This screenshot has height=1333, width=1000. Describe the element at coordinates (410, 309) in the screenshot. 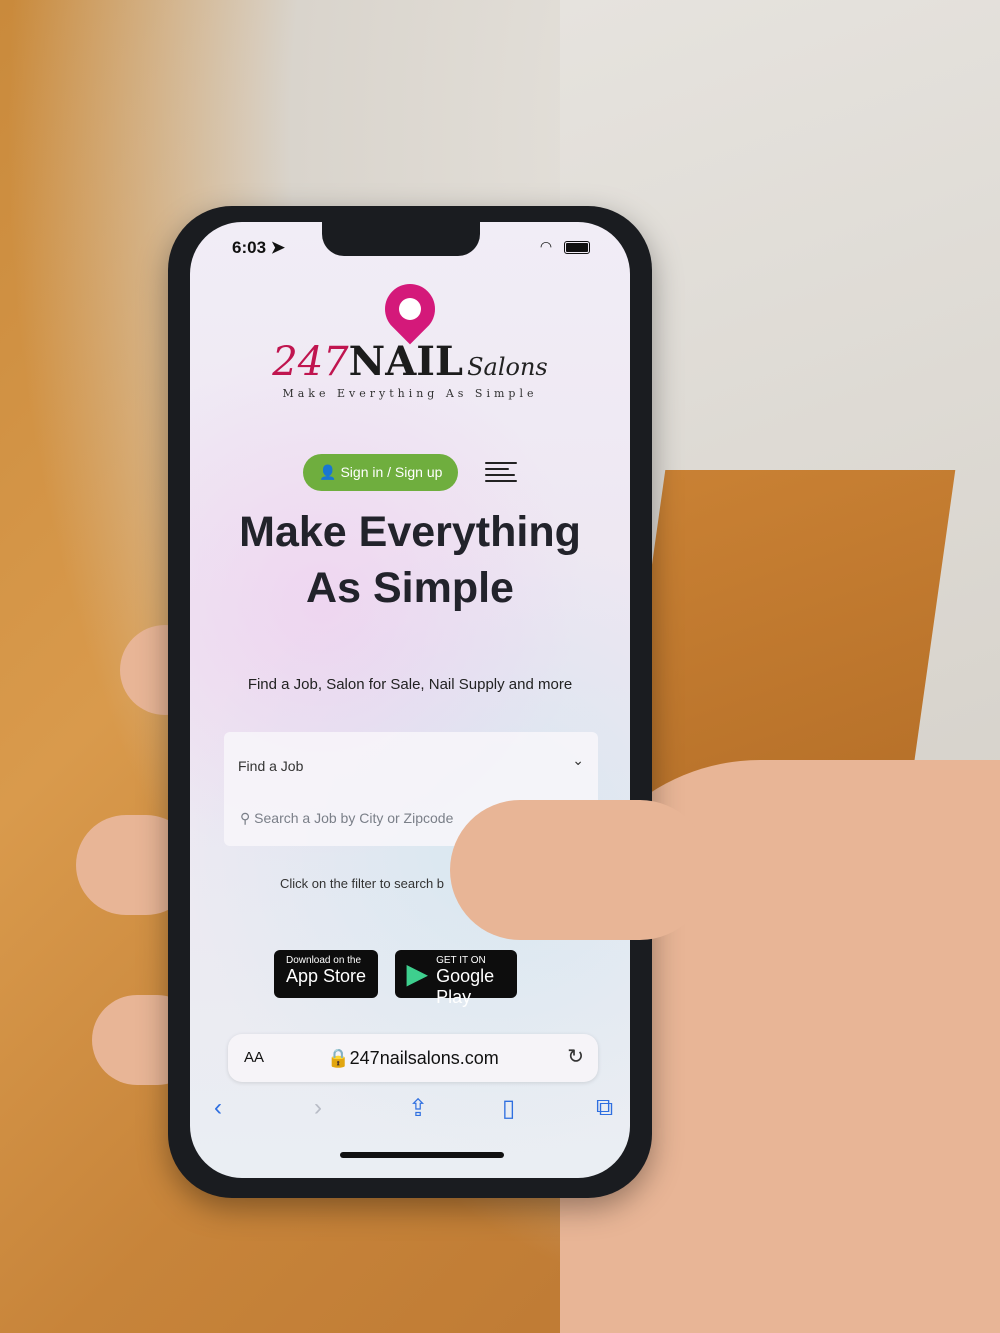

I see `nail-pin-icon` at that location.